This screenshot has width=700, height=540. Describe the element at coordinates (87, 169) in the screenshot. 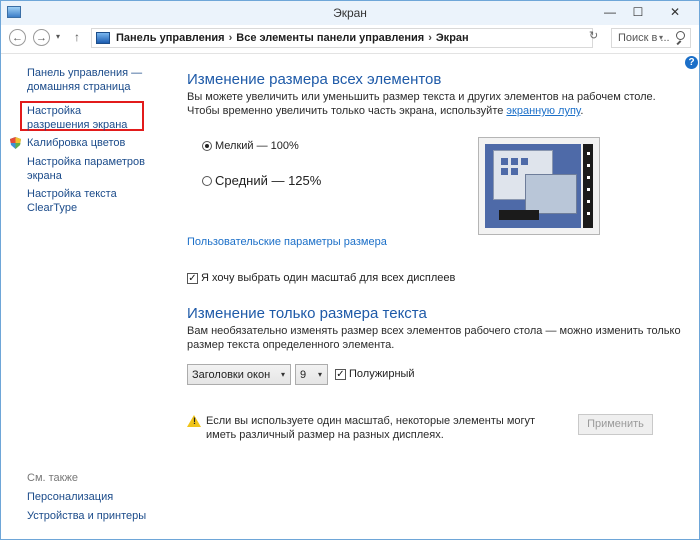

I see `sidebar-item-display-settings: Настройка параметров экрана` at that location.